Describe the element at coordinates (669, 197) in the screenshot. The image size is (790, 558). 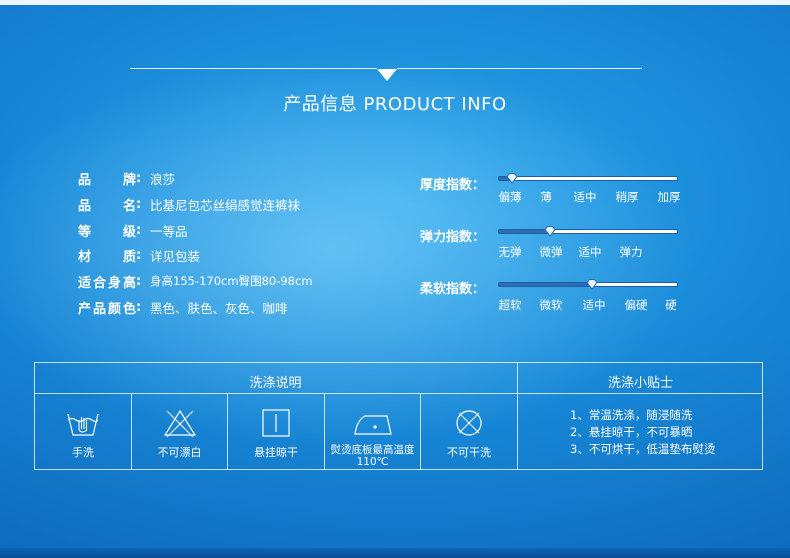
I see `thickness-scale-label: 加厚` at that location.